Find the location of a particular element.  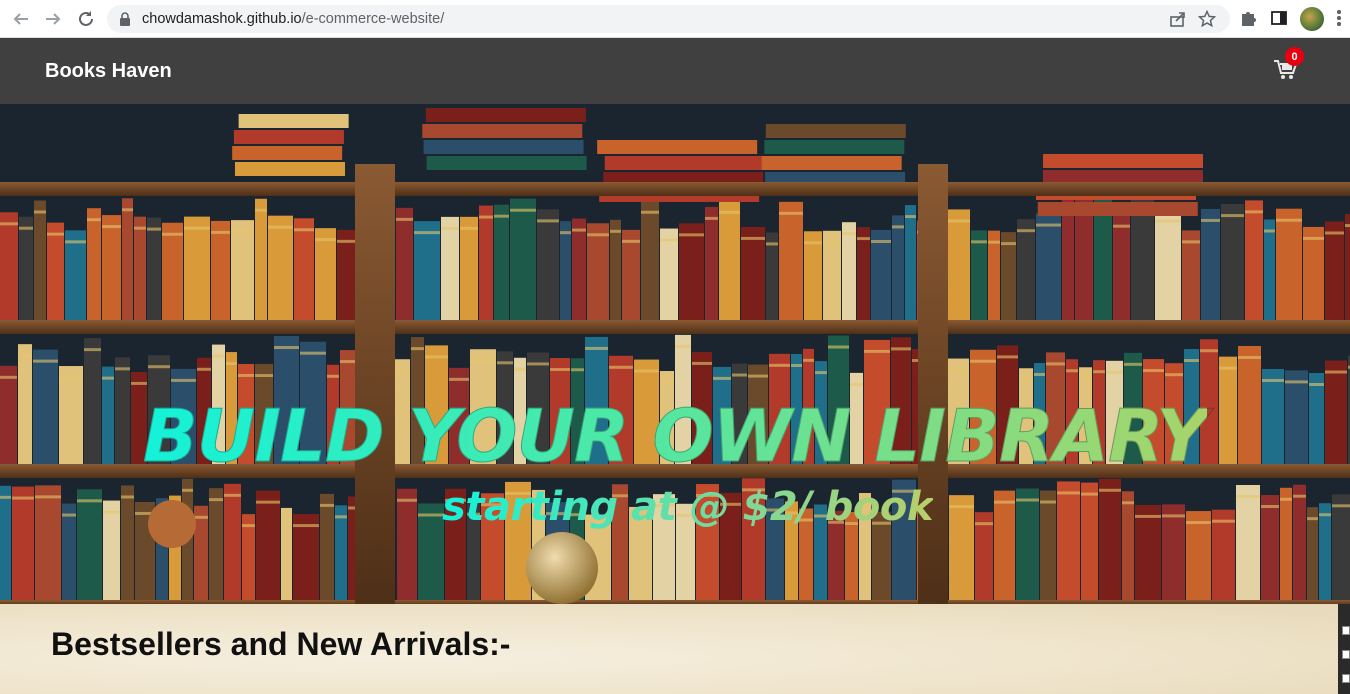

section-heading: Bestsellers and New Arrivals:- is located at coordinates (281, 644).